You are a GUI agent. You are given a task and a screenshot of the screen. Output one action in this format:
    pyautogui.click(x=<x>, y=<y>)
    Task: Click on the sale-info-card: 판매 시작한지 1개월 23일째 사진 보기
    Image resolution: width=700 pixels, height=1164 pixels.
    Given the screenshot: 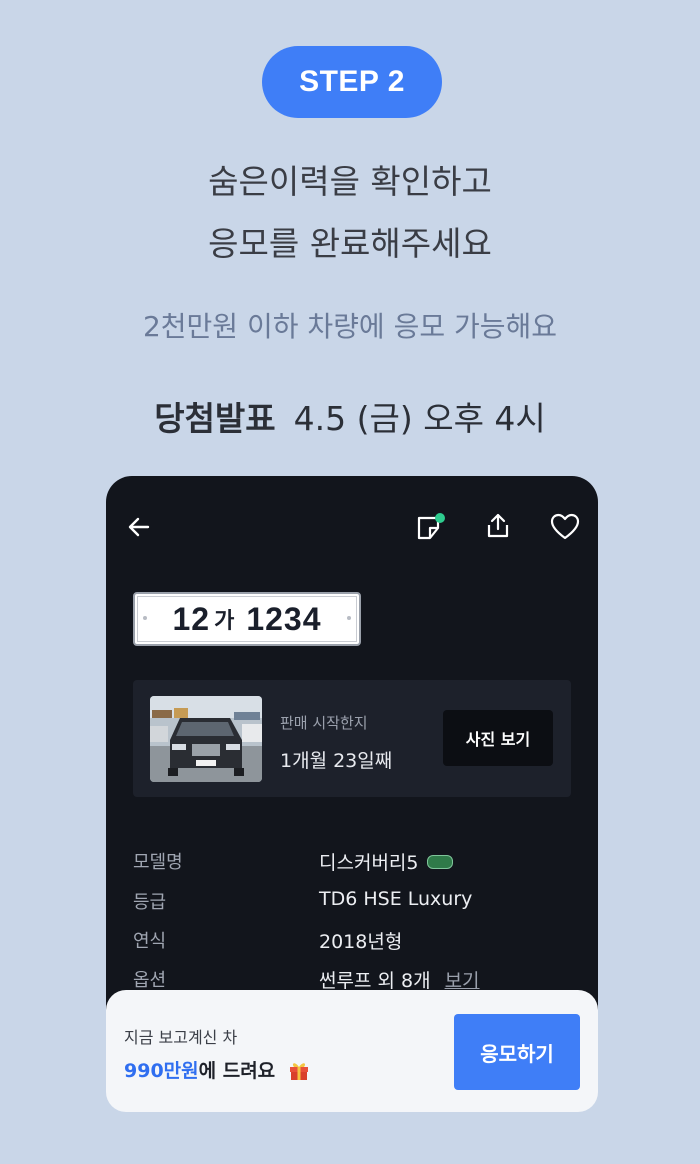 What is the action you would take?
    pyautogui.click(x=352, y=738)
    